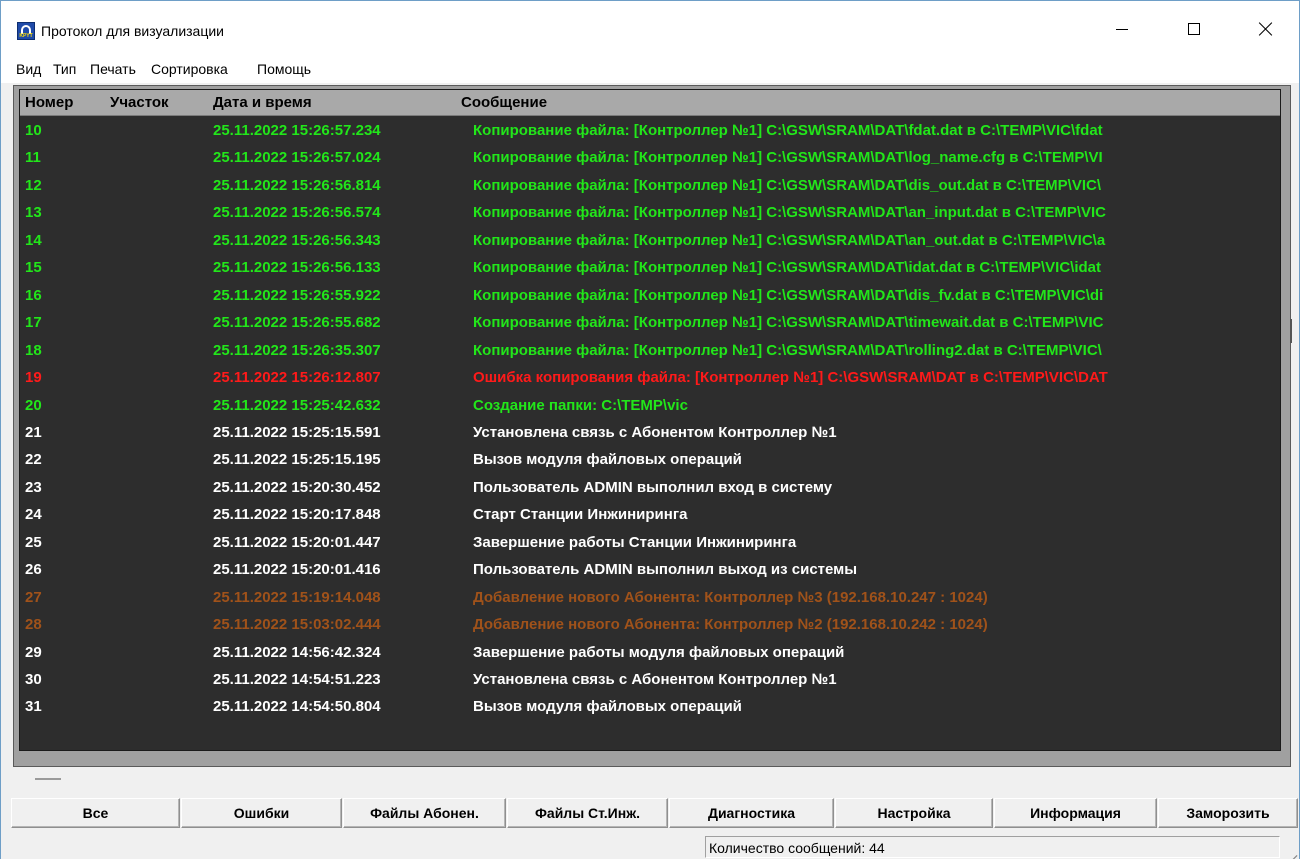  Describe the element at coordinates (33, 213) in the screenshot. I see `log-row-number: 13` at that location.